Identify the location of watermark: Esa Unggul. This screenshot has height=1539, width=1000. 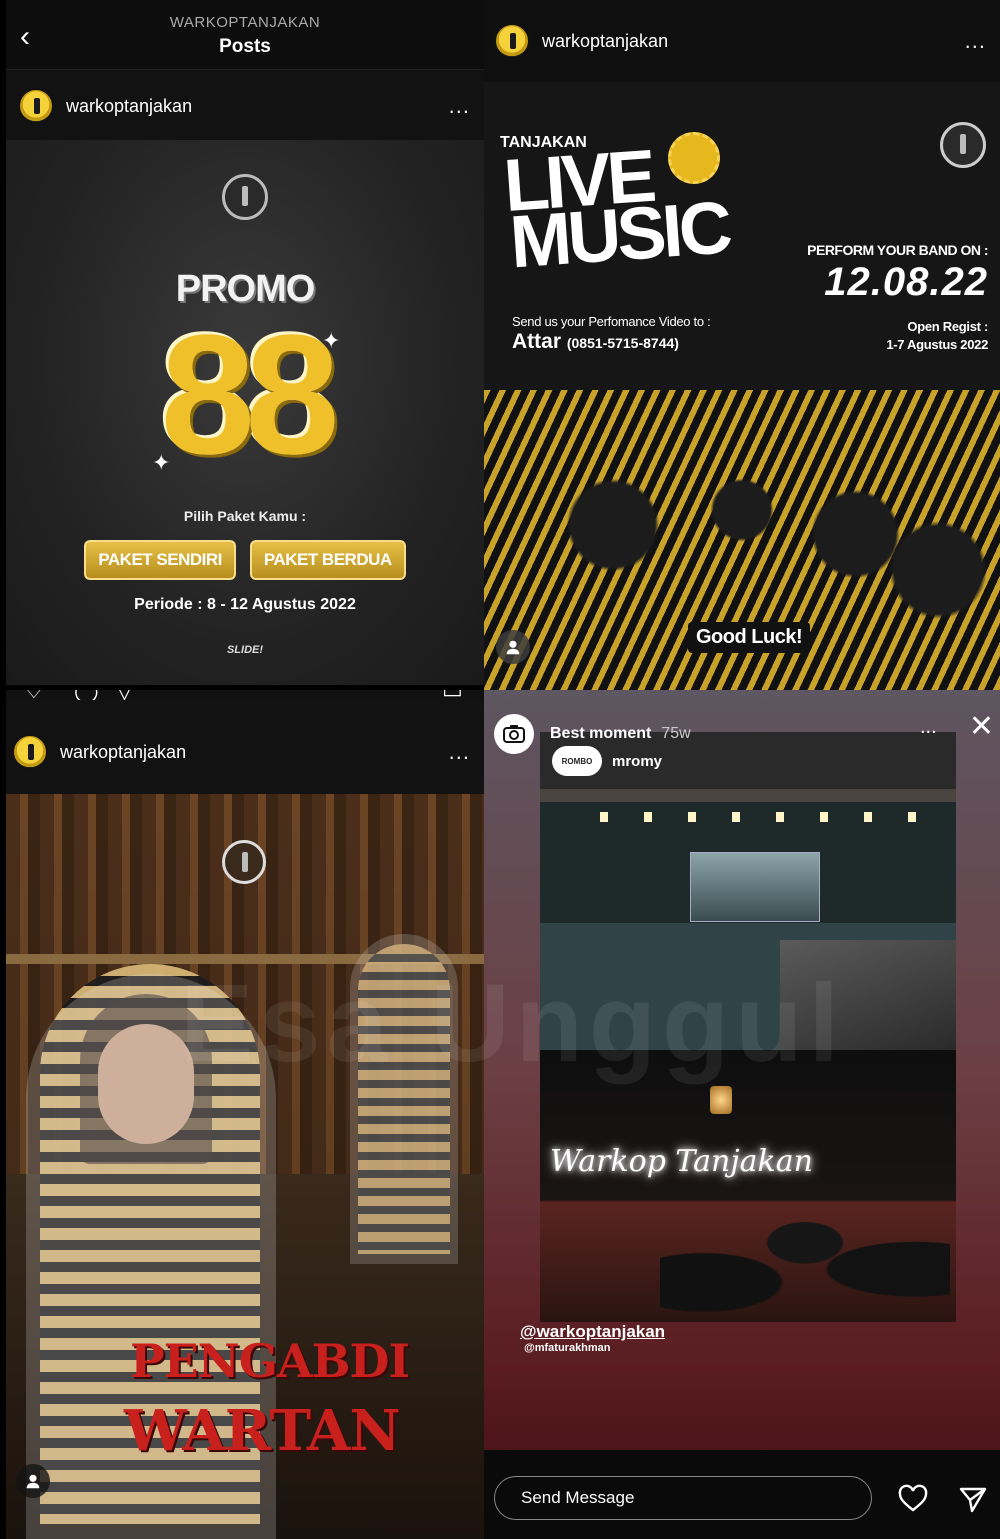
(513, 1023).